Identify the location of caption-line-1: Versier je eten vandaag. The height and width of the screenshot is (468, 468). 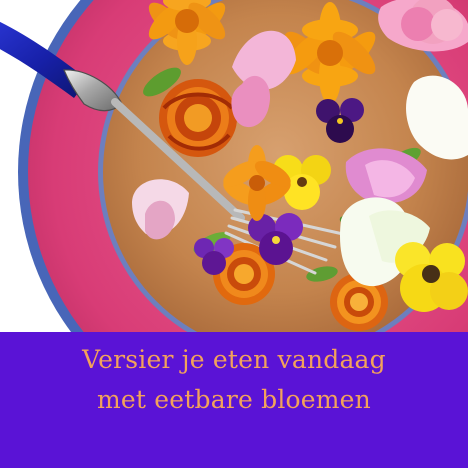
(234, 359).